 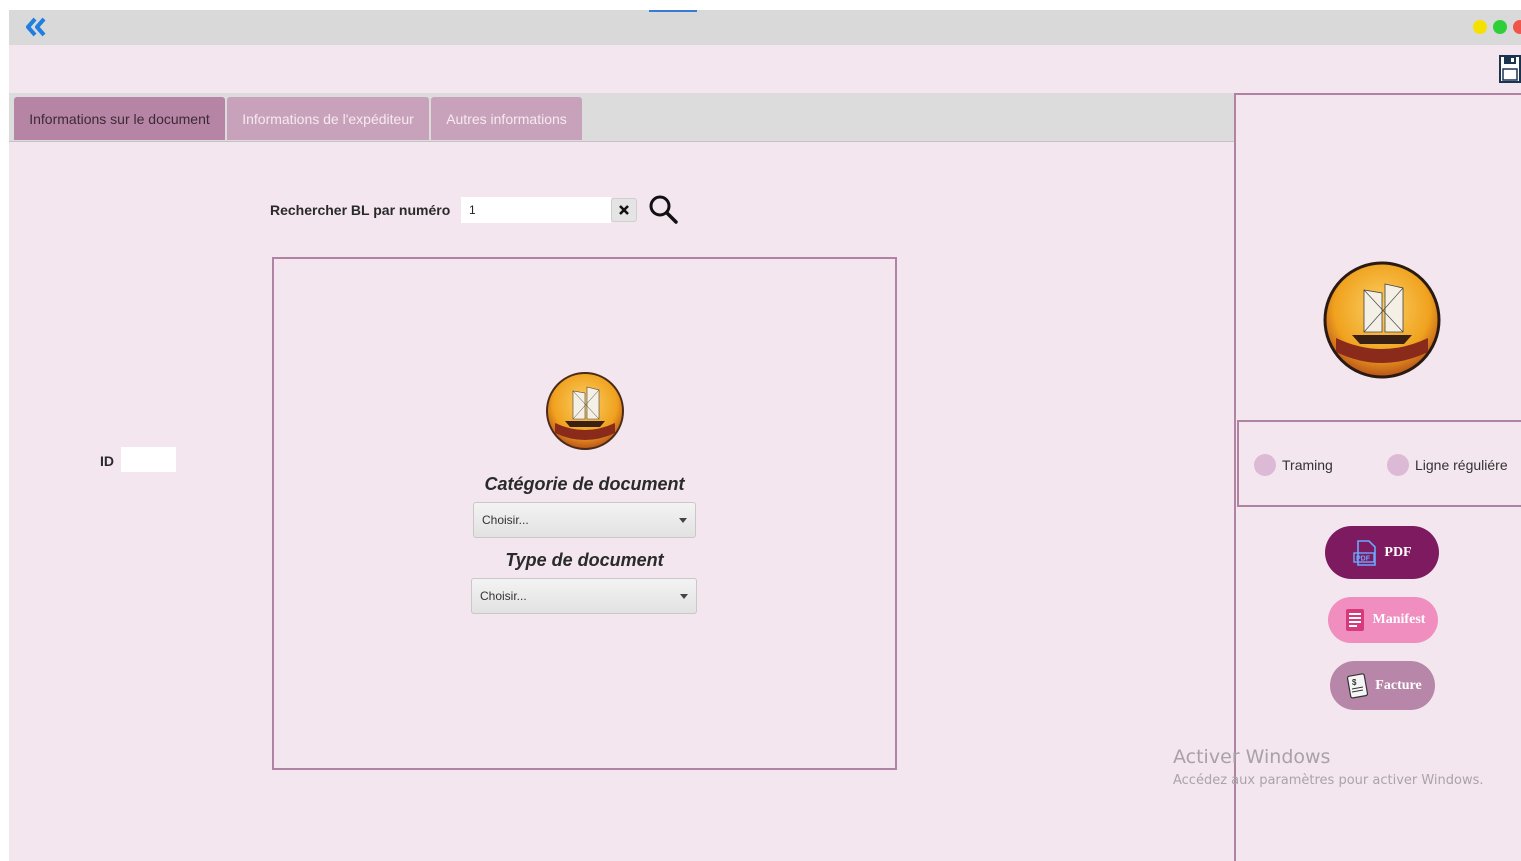 I want to click on tab-other-info: Autres informations, so click(x=506, y=118).